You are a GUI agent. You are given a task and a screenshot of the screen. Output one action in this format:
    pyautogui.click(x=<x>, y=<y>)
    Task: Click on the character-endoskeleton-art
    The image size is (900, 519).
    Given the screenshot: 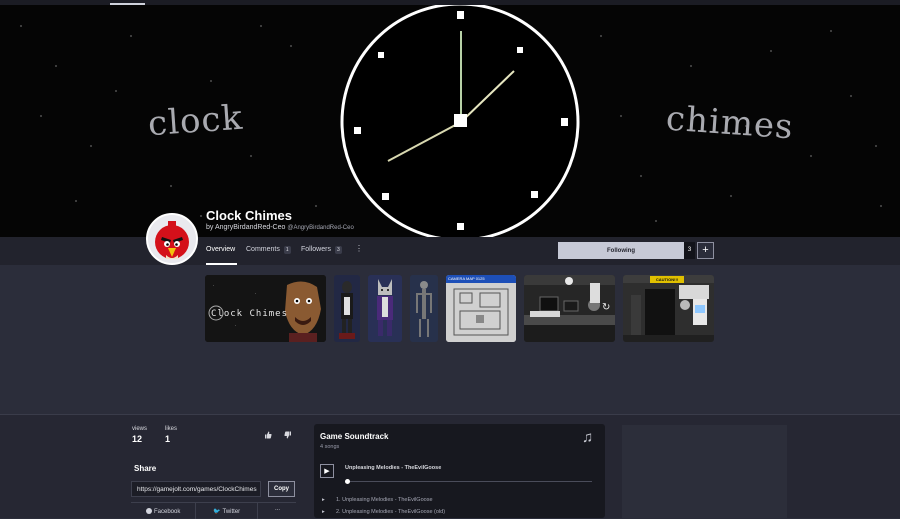 What is the action you would take?
    pyautogui.click(x=424, y=308)
    